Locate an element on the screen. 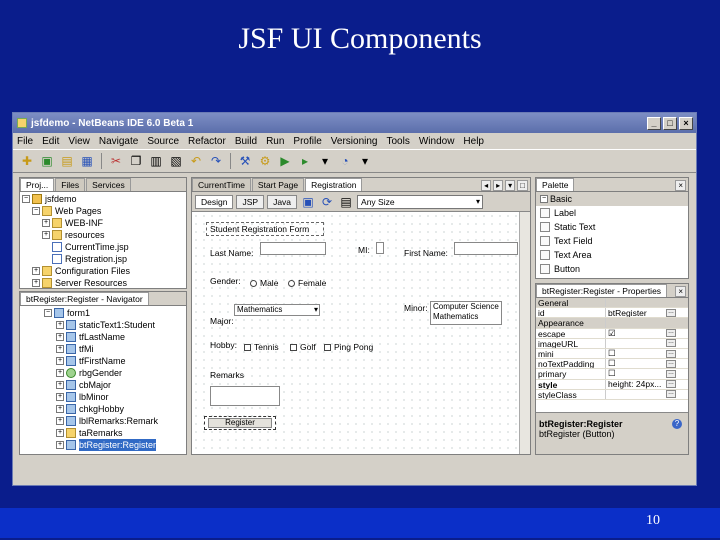 The width and height of the screenshot is (720, 540). menu-source: Source is located at coordinates (163, 141).